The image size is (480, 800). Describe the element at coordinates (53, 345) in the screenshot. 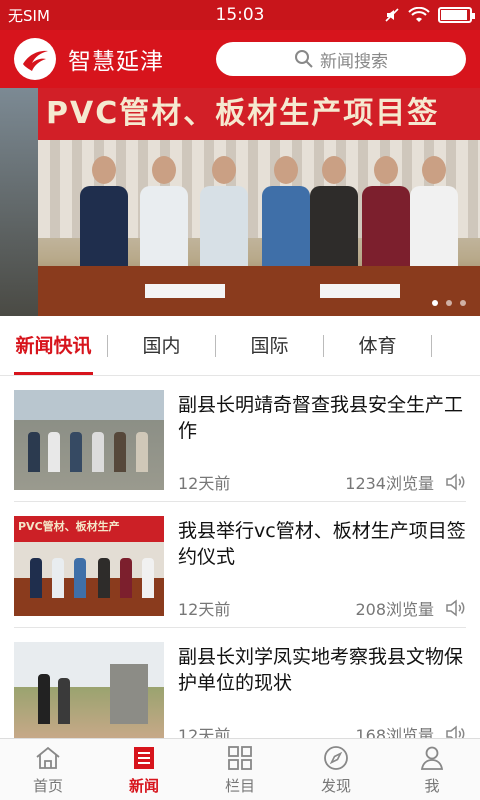

I see `tab-news-flash: 新闻快讯` at that location.